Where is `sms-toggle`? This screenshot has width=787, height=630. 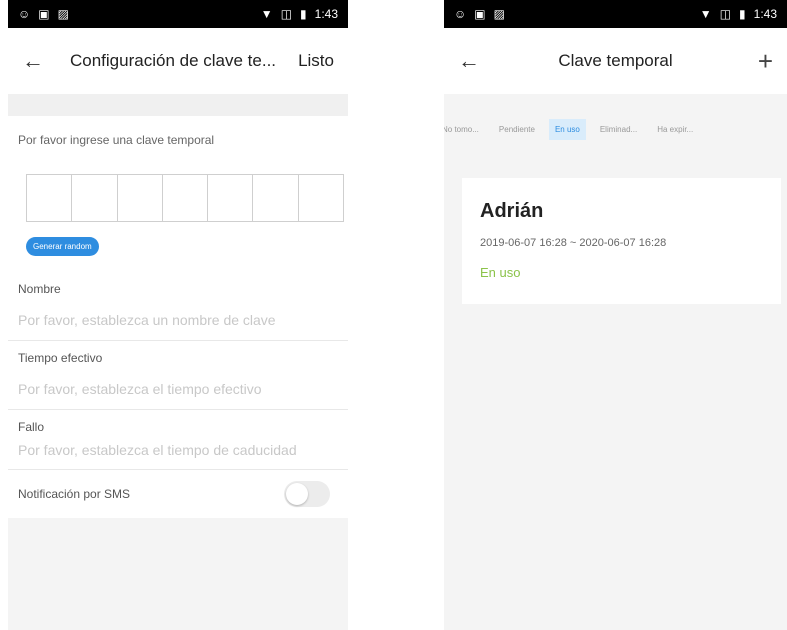 sms-toggle is located at coordinates (307, 494).